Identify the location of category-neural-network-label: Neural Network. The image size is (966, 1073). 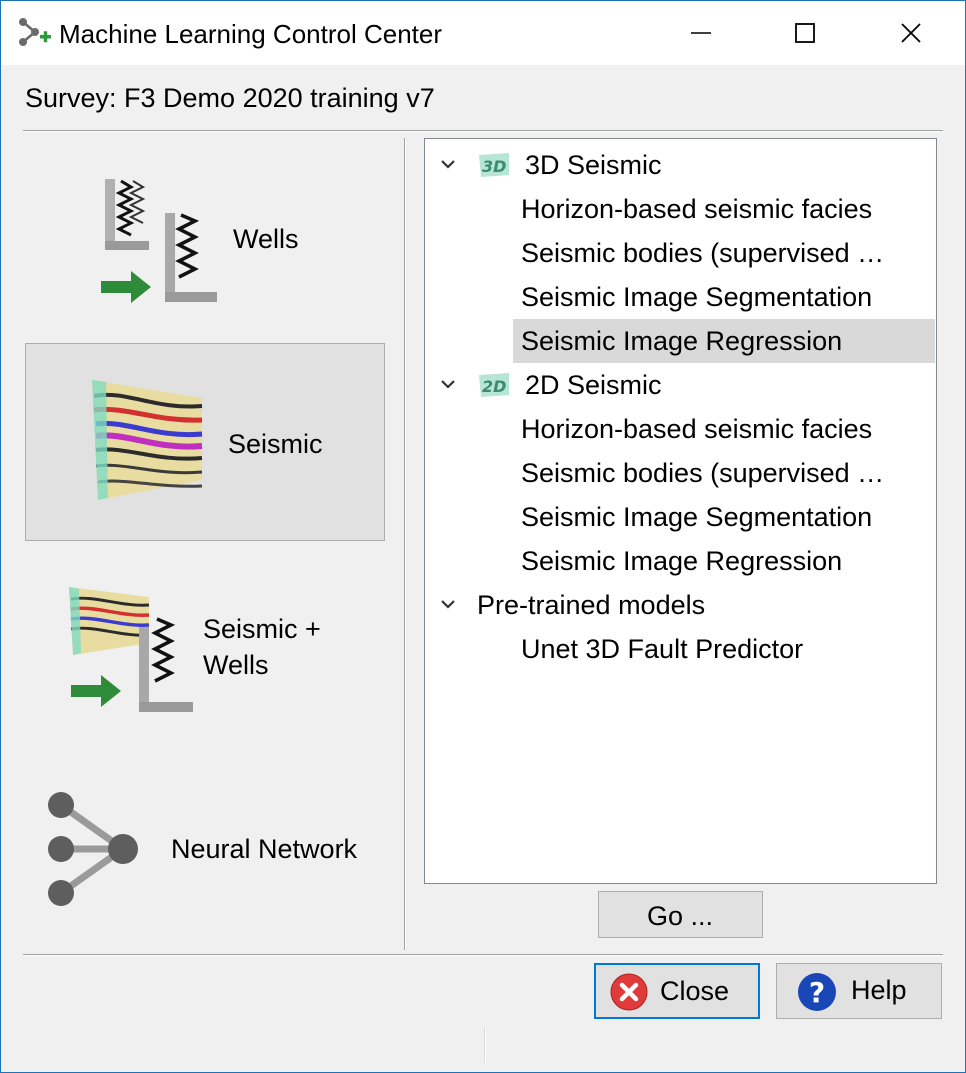
(264, 849).